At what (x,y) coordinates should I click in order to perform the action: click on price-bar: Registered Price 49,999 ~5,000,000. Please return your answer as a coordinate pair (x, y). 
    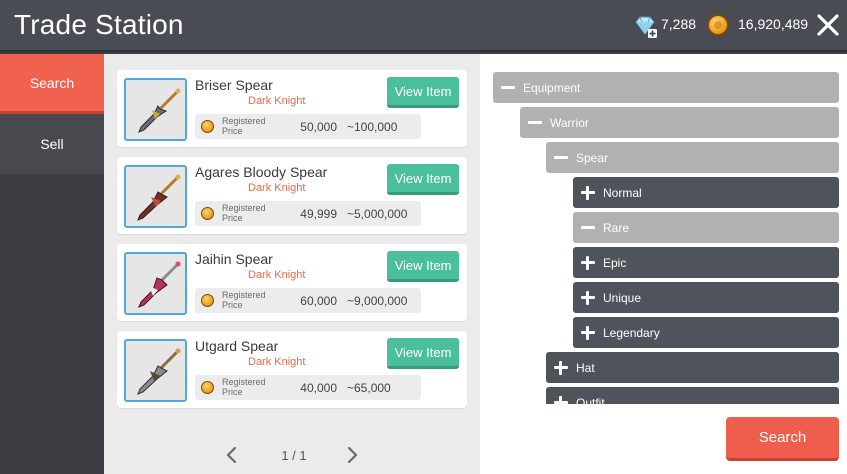
    Looking at the image, I should click on (308, 213).